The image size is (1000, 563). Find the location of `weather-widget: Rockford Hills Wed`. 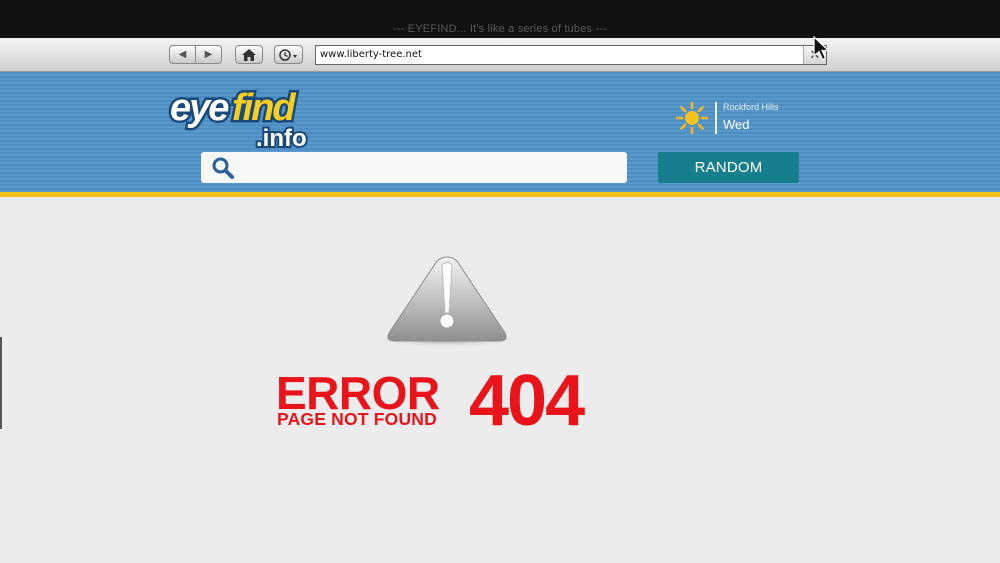

weather-widget: Rockford Hills Wed is located at coordinates (747, 118).